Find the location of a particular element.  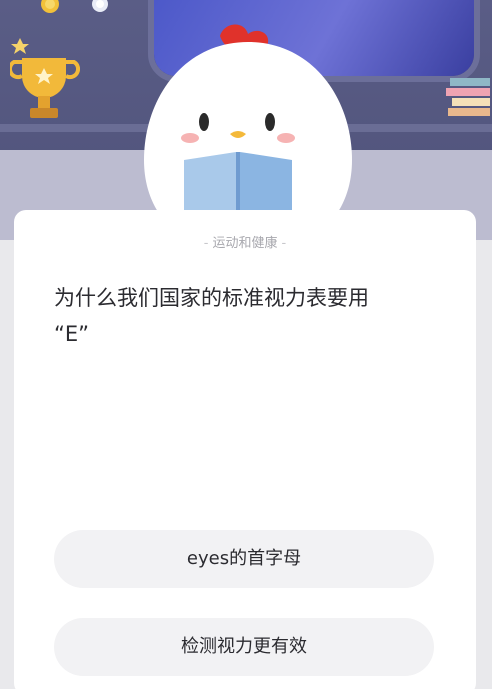

books-icon is located at coordinates (468, 97).